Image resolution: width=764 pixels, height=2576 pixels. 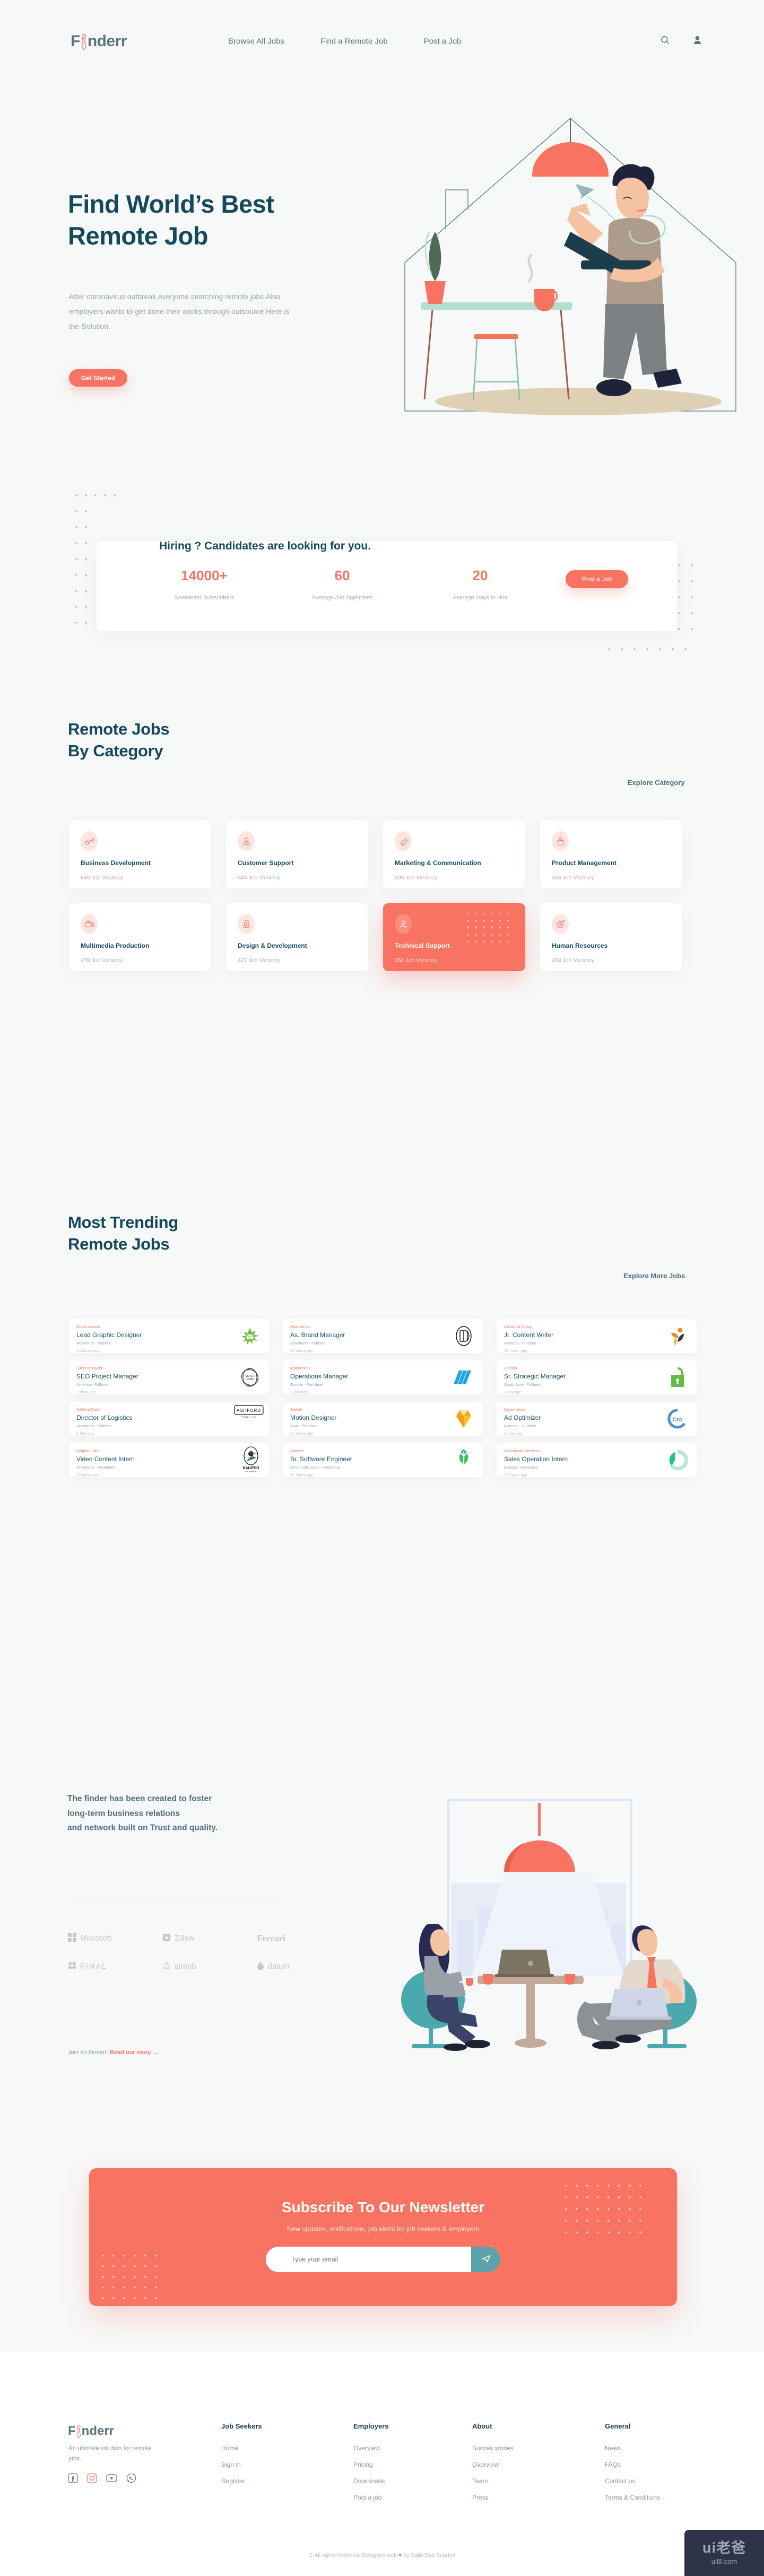 What do you see at coordinates (94, 1966) in the screenshot?
I see `brand-label: FINAL` at bounding box center [94, 1966].